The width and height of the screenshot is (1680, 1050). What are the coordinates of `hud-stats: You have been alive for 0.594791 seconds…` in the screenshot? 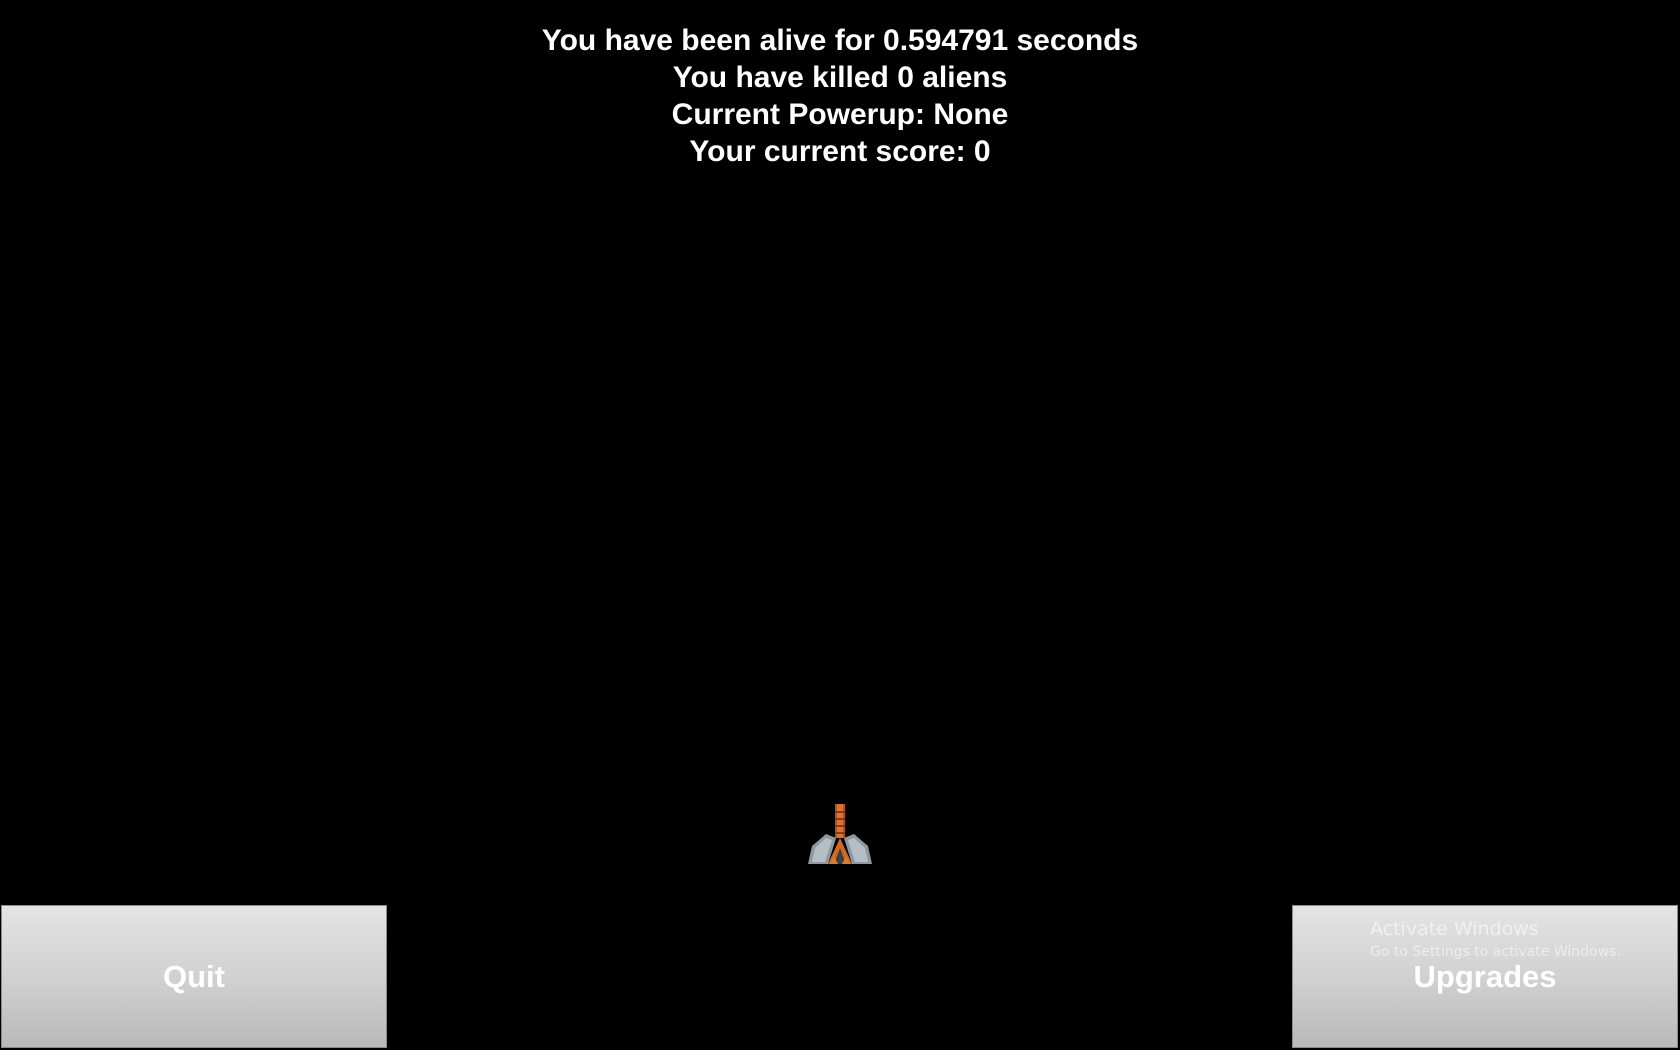 It's located at (840, 96).